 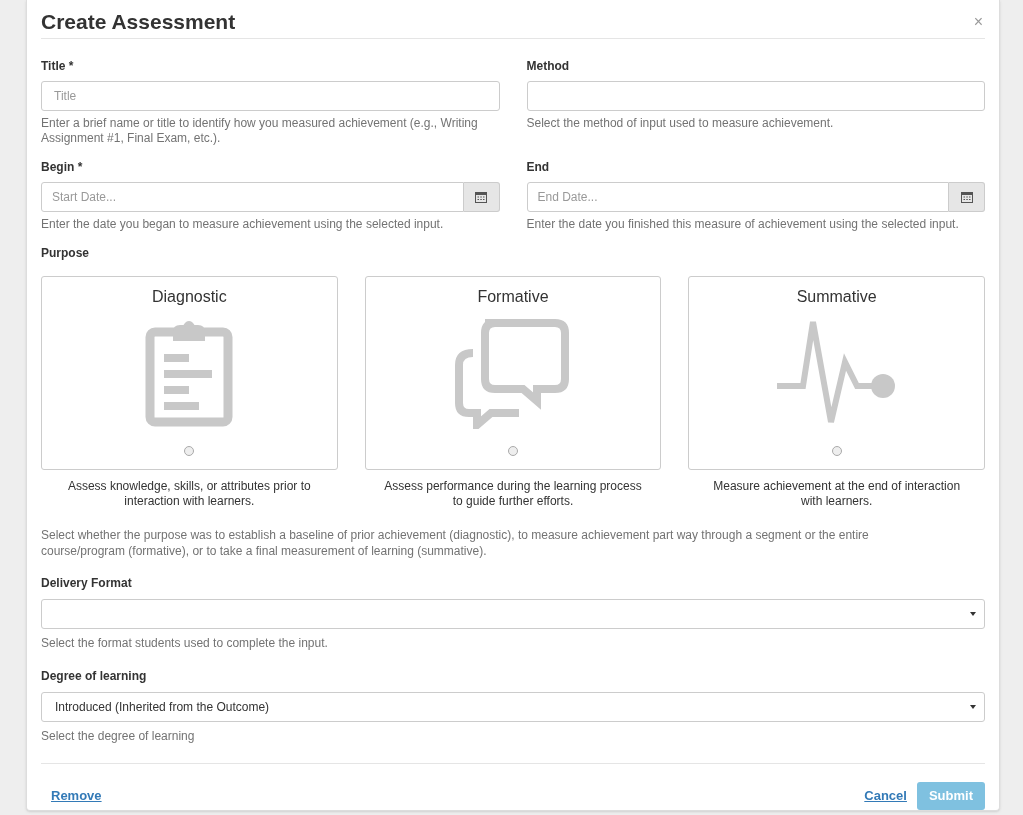 I want to click on help-text: Enter the date you began to measure achievement using the selected input., so click(x=243, y=224).